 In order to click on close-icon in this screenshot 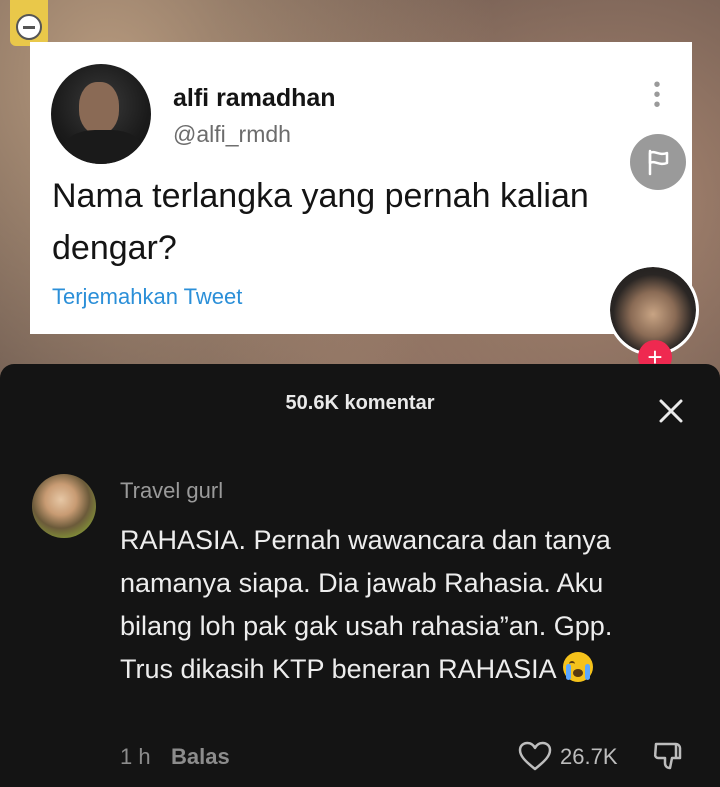, I will do `click(671, 411)`.